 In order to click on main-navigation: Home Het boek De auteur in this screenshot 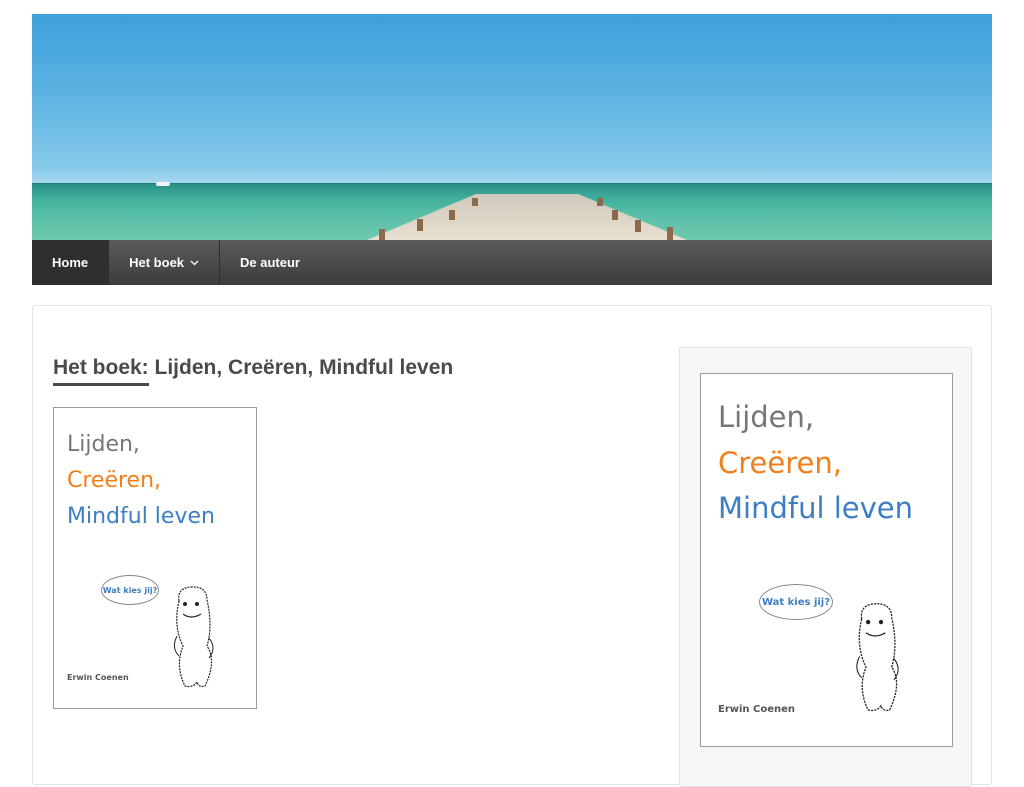, I will do `click(512, 262)`.